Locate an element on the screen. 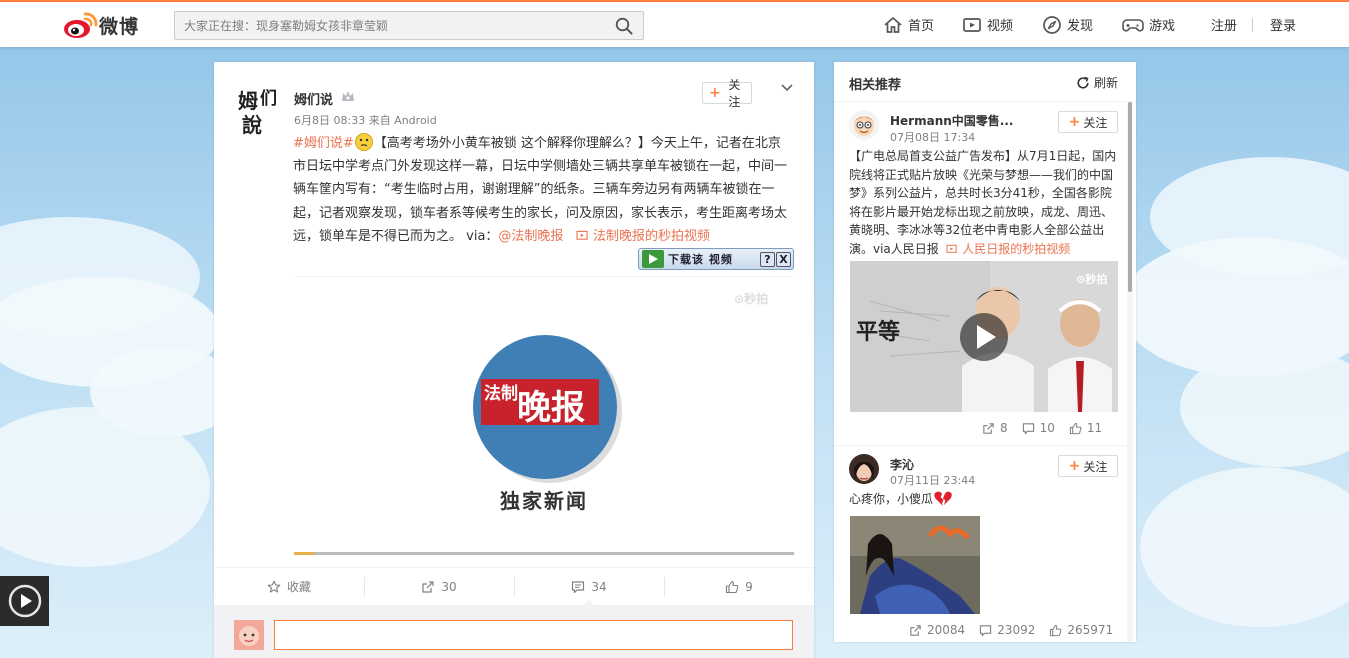 This screenshot has height=658, width=1349. fazhi-wanbao-logo: 法制 晚报 is located at coordinates (547, 409).